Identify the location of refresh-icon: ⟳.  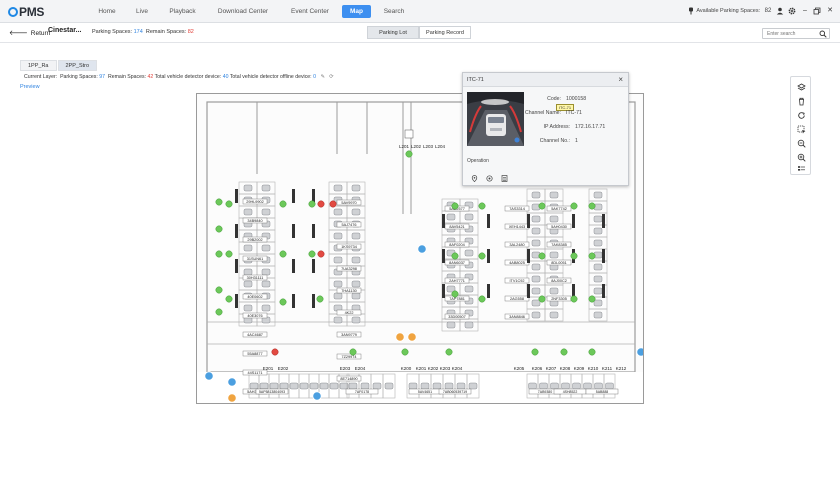
(331, 77).